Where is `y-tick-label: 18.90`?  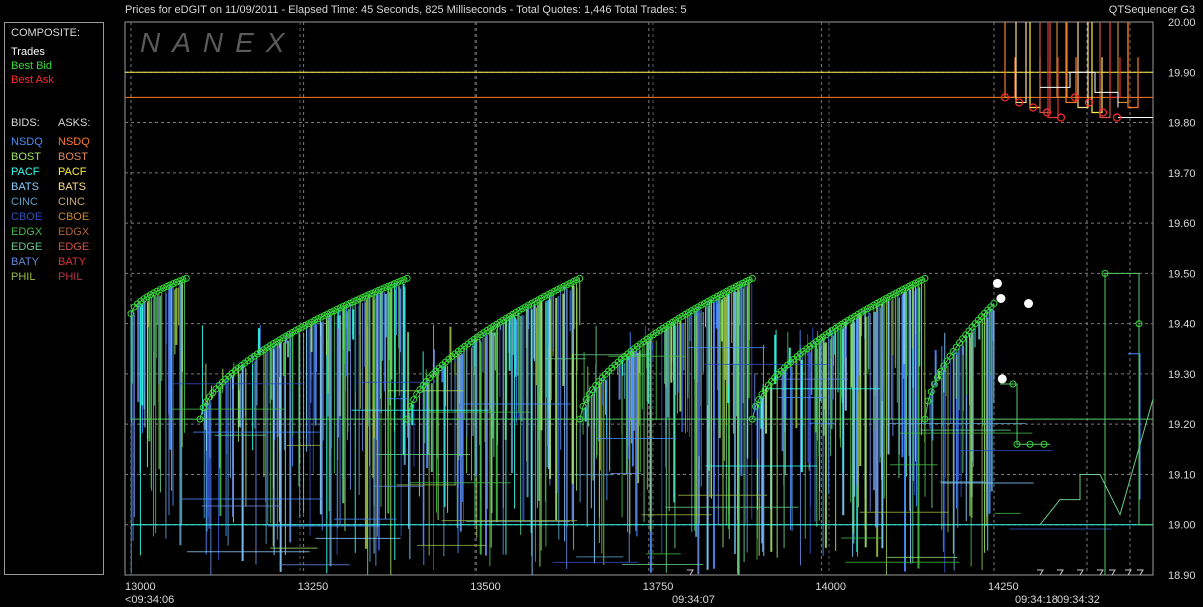
y-tick-label: 18.90 is located at coordinates (1182, 576).